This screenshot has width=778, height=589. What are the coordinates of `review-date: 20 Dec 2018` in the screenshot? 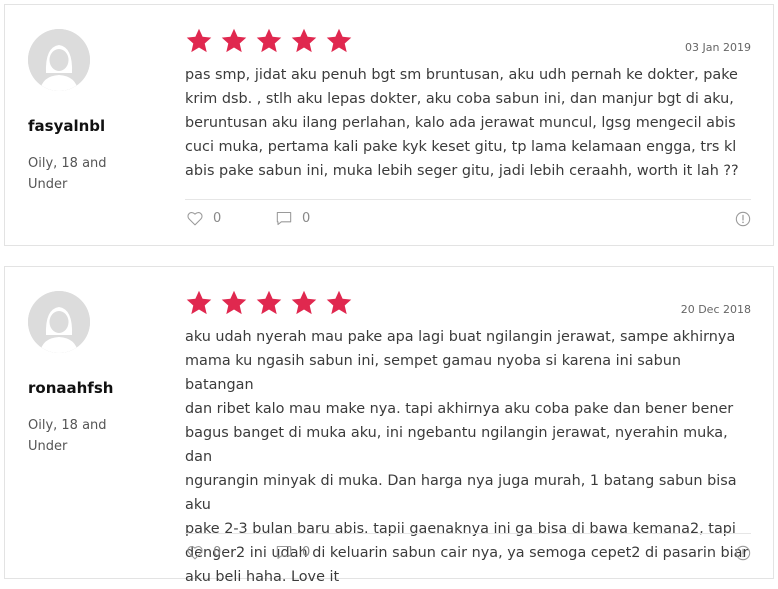 It's located at (715, 309).